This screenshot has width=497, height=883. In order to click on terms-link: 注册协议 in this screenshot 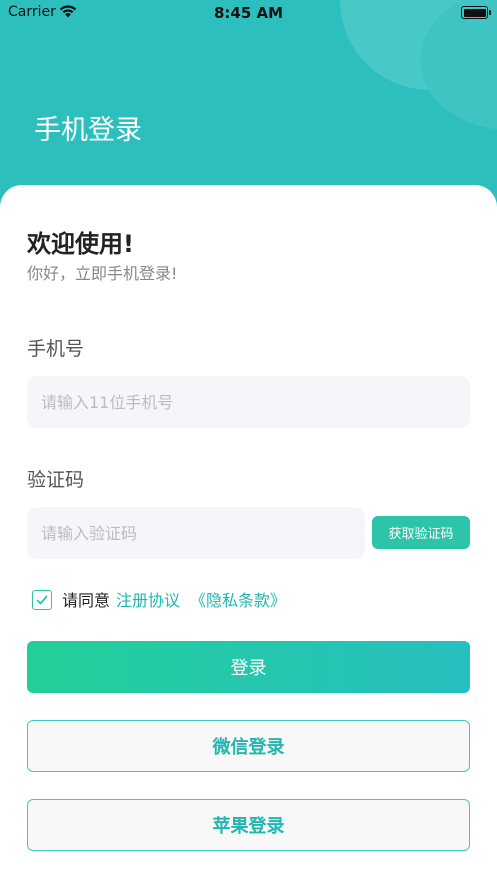, I will do `click(148, 599)`.